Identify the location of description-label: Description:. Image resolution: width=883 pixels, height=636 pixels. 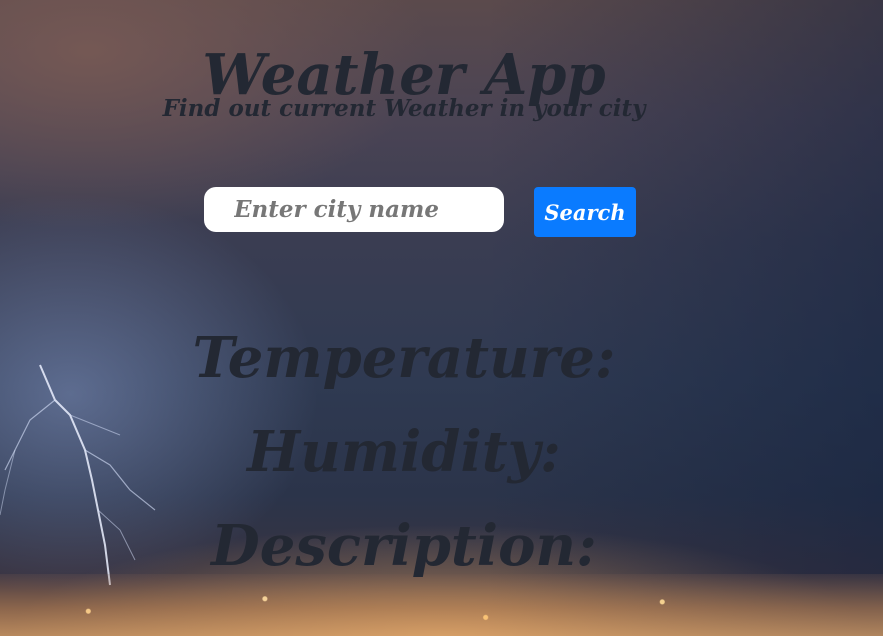
(404, 546).